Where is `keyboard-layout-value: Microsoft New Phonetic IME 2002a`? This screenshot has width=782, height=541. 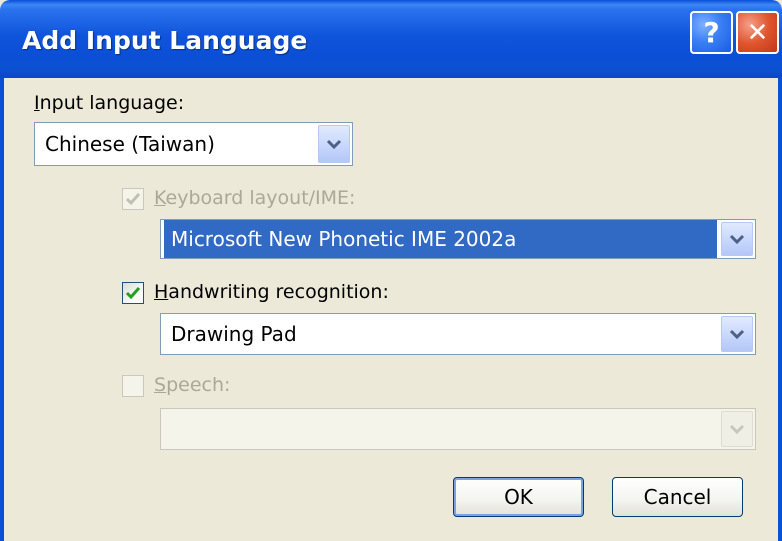
keyboard-layout-value: Microsoft New Phonetic IME 2002a is located at coordinates (440, 239).